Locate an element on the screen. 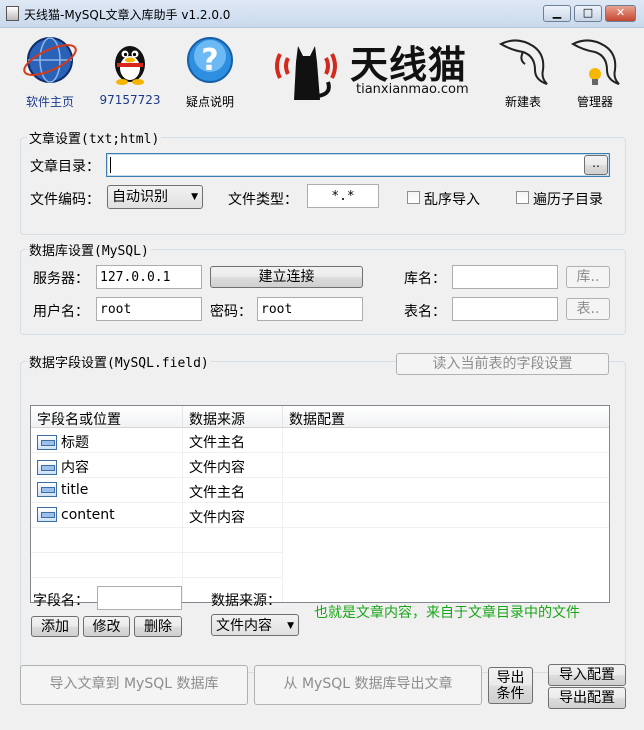 This screenshot has height=730, width=644. recurse-checkbox is located at coordinates (522, 197).